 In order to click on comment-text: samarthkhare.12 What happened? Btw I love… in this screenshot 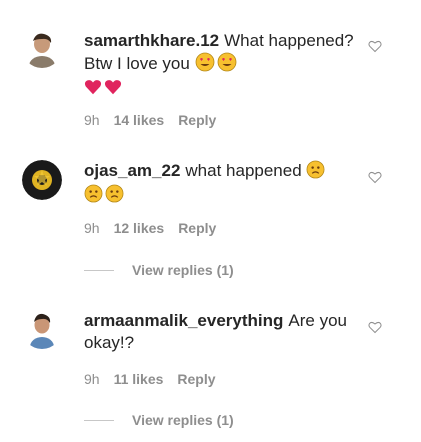, I will do `click(221, 63)`.